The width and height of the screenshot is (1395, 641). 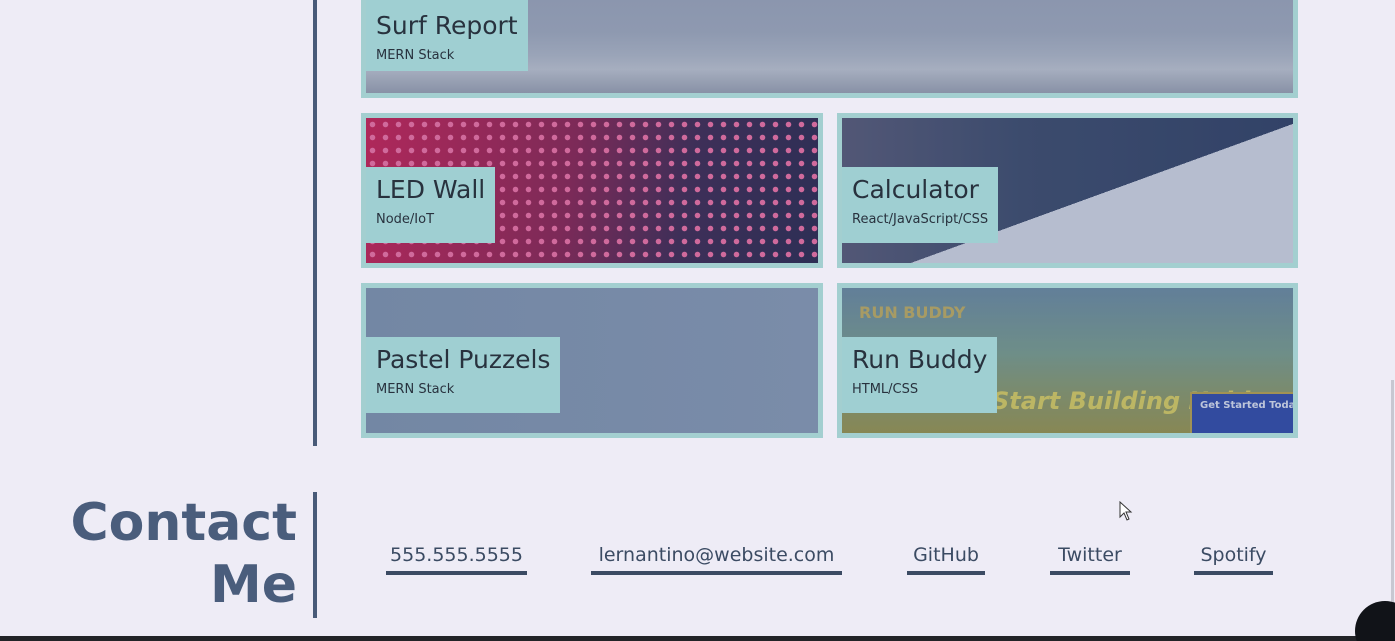 What do you see at coordinates (253, 585) in the screenshot?
I see `contact-heading-line2: Me` at bounding box center [253, 585].